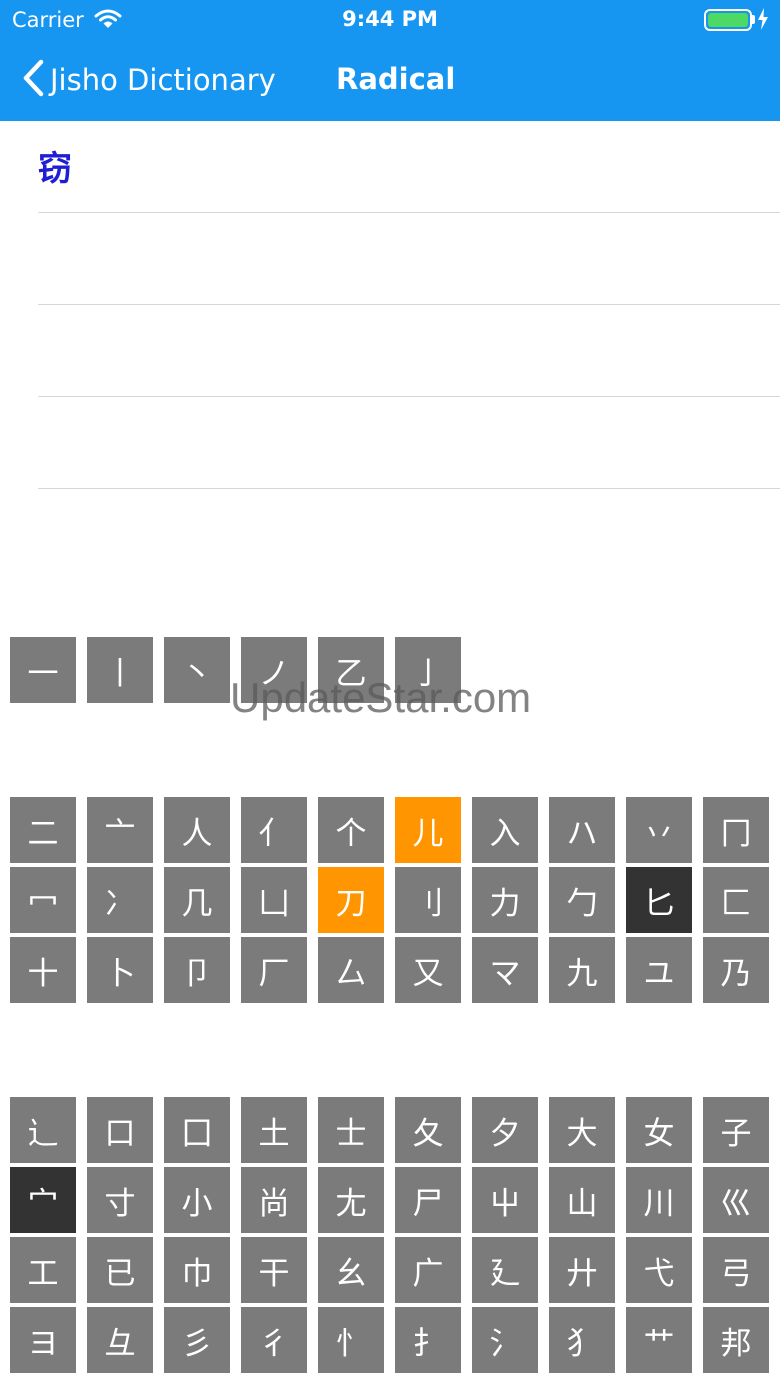 The height and width of the screenshot is (1387, 780). What do you see at coordinates (659, 970) in the screenshot?
I see `radical-key: ユ` at bounding box center [659, 970].